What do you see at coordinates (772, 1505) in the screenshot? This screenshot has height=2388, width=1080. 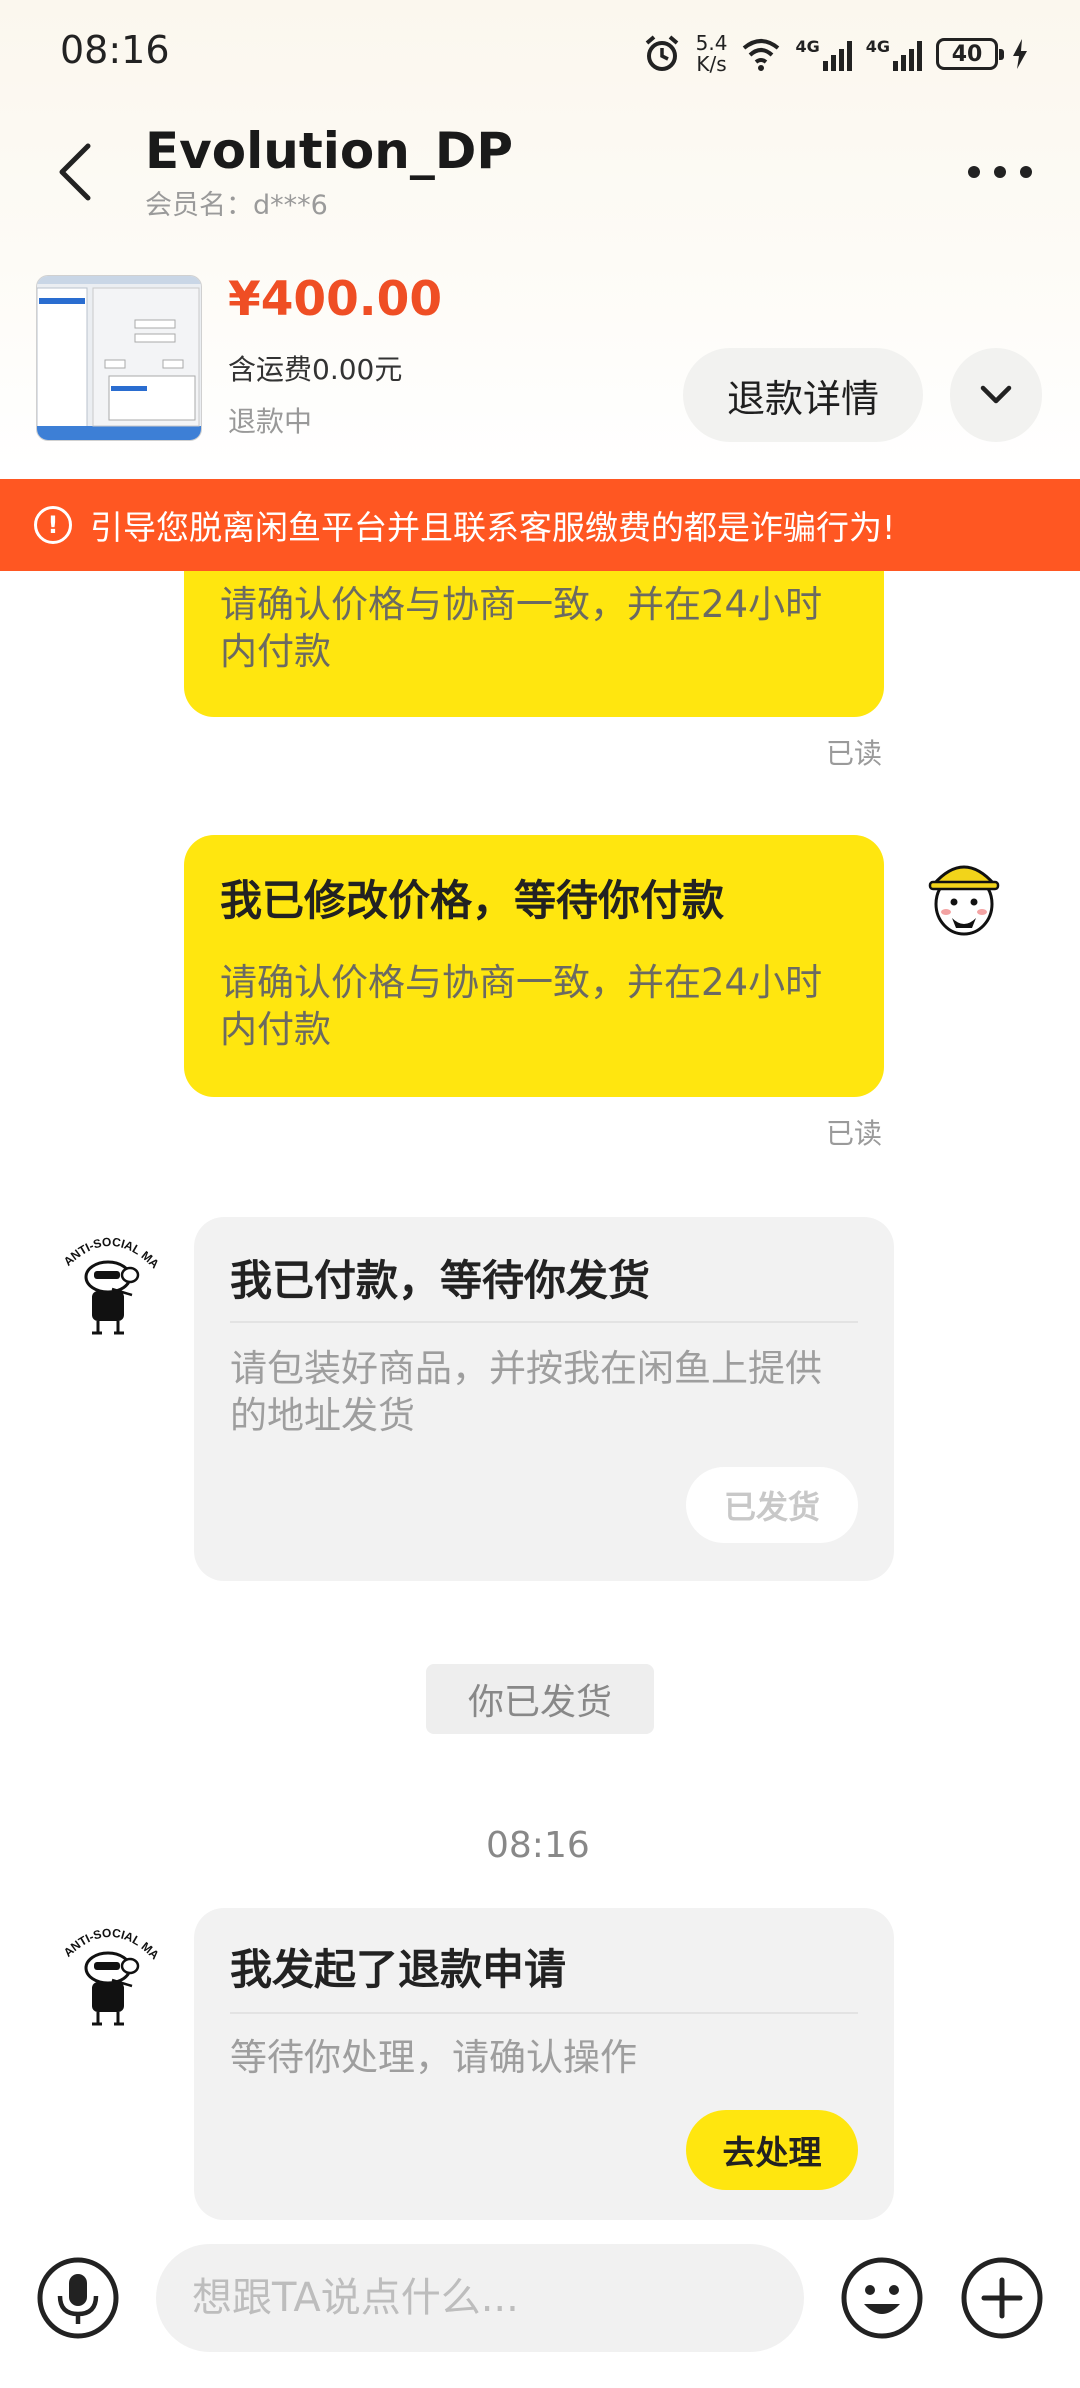 I see `shipped-button: 已发货` at bounding box center [772, 1505].